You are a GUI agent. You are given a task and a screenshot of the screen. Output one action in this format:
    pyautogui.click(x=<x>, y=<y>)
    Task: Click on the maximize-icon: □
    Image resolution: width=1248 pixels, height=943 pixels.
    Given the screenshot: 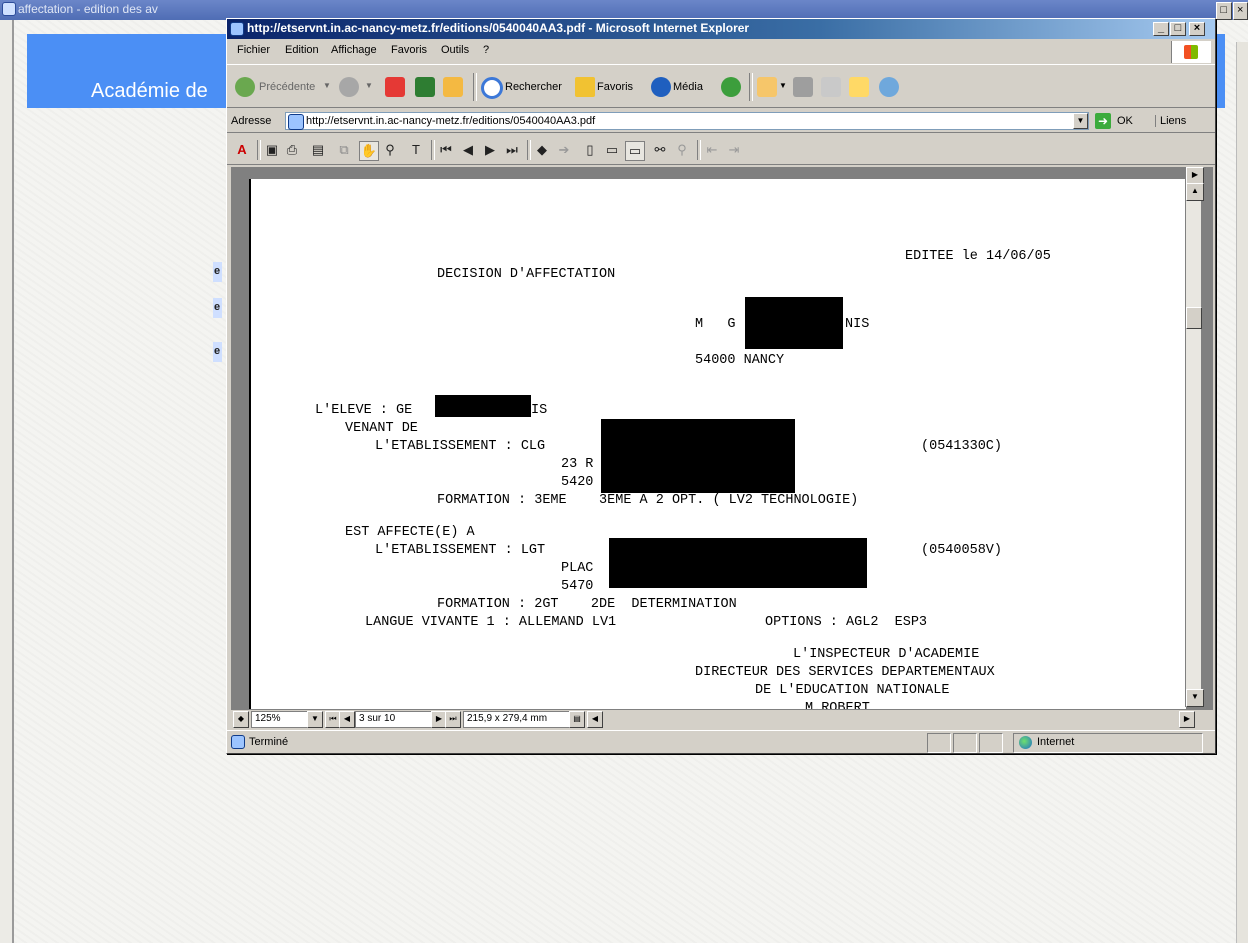 What is the action you would take?
    pyautogui.click(x=1224, y=11)
    